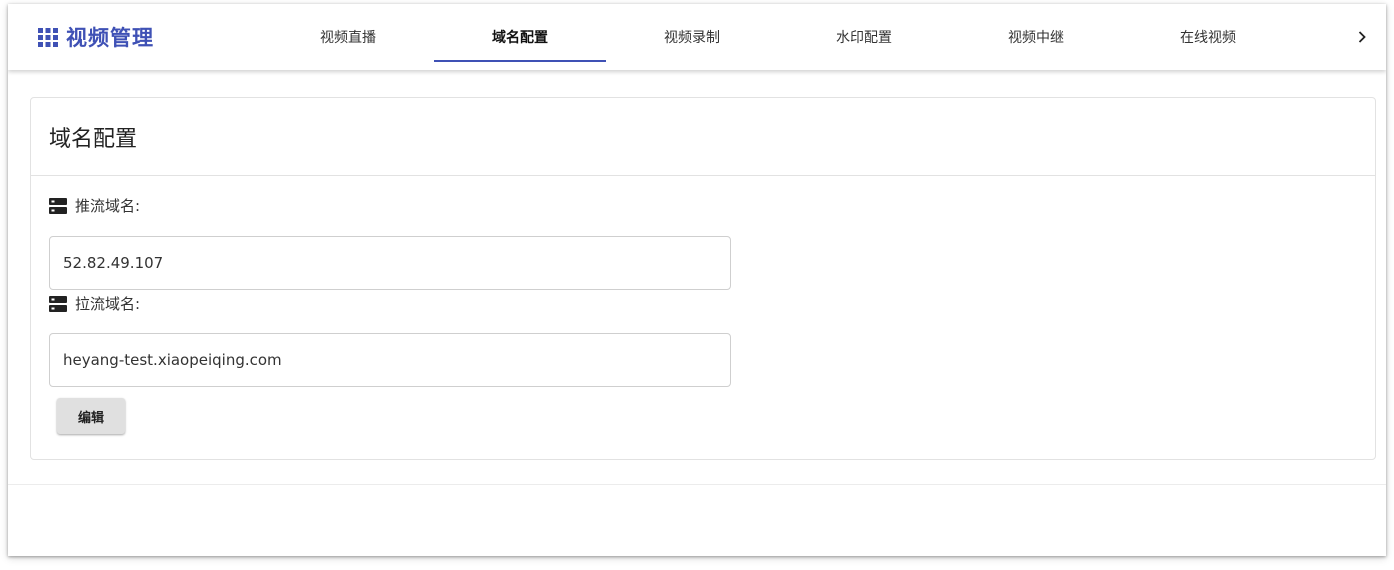  Describe the element at coordinates (110, 38) in the screenshot. I see `app-title: 视频管理` at that location.